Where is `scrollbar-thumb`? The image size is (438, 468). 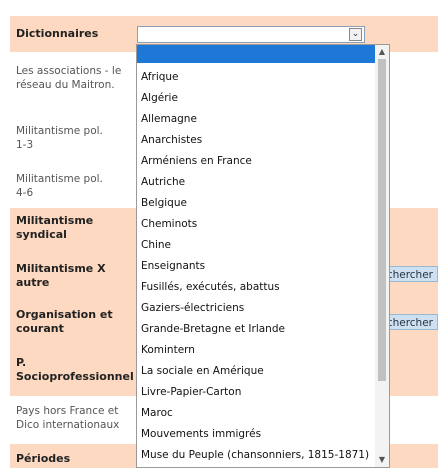
scrollbar-thumb is located at coordinates (382, 220).